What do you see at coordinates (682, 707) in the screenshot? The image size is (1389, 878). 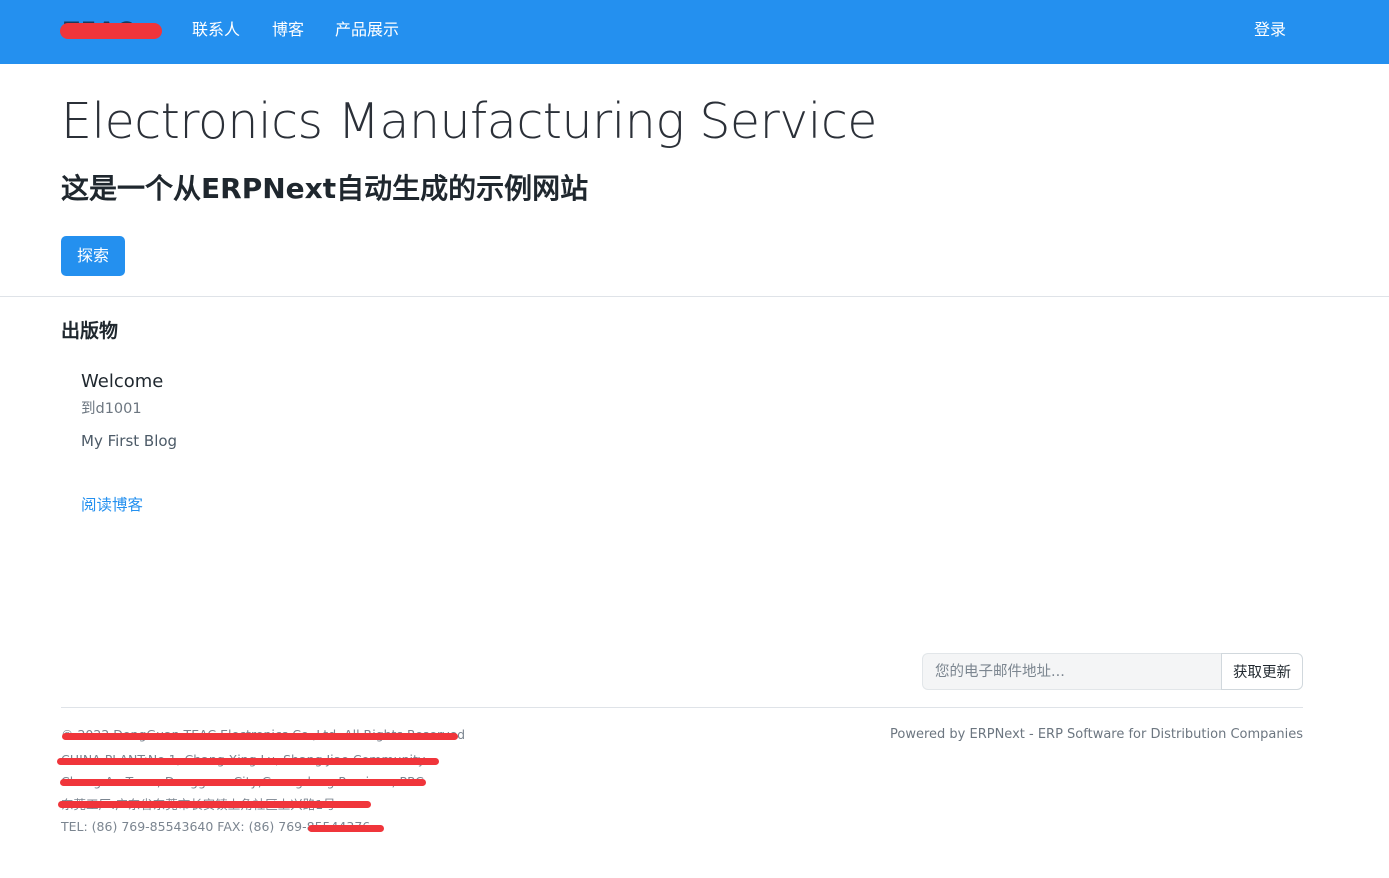 I see `footer-divider` at bounding box center [682, 707].